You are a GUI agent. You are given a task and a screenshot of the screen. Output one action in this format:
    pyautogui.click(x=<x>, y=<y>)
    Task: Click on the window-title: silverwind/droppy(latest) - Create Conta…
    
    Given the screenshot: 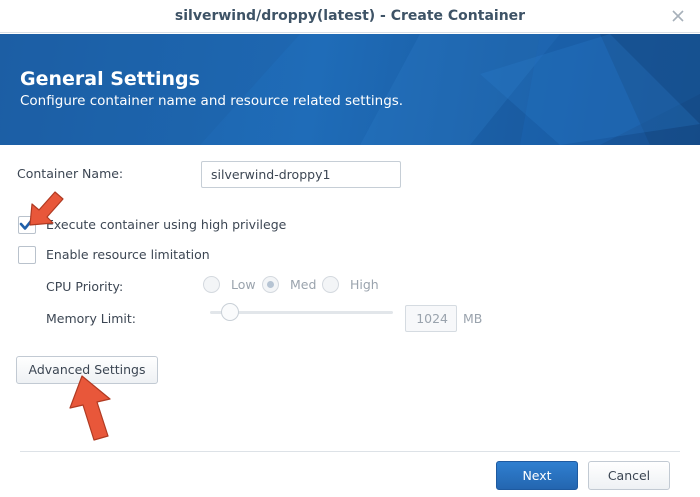 What is the action you would take?
    pyautogui.click(x=350, y=16)
    